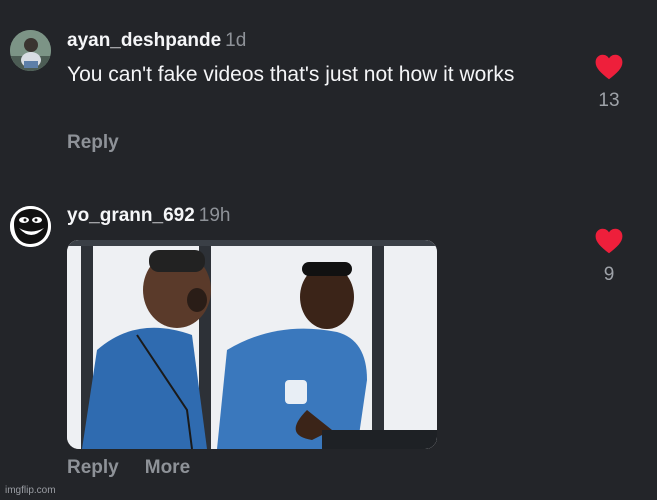 This screenshot has height=500, width=657. Describe the element at coordinates (609, 274) in the screenshot. I see `like-count: 9` at that location.